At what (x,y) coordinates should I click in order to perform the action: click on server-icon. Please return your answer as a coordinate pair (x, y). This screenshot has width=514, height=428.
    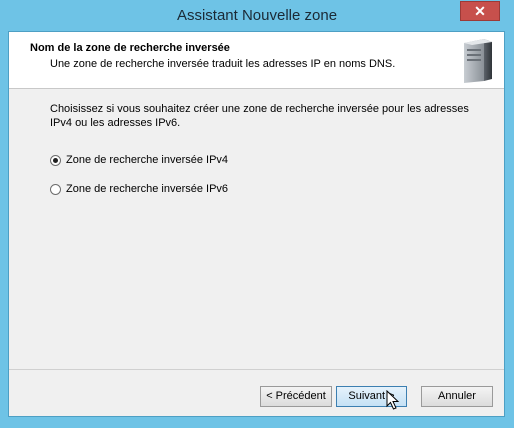
    Looking at the image, I should click on (478, 61).